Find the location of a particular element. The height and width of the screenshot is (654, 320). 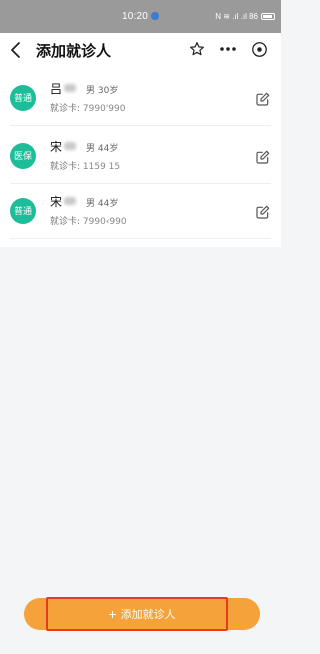

add-patient-label: 添加就诊人 is located at coordinates (148, 615).